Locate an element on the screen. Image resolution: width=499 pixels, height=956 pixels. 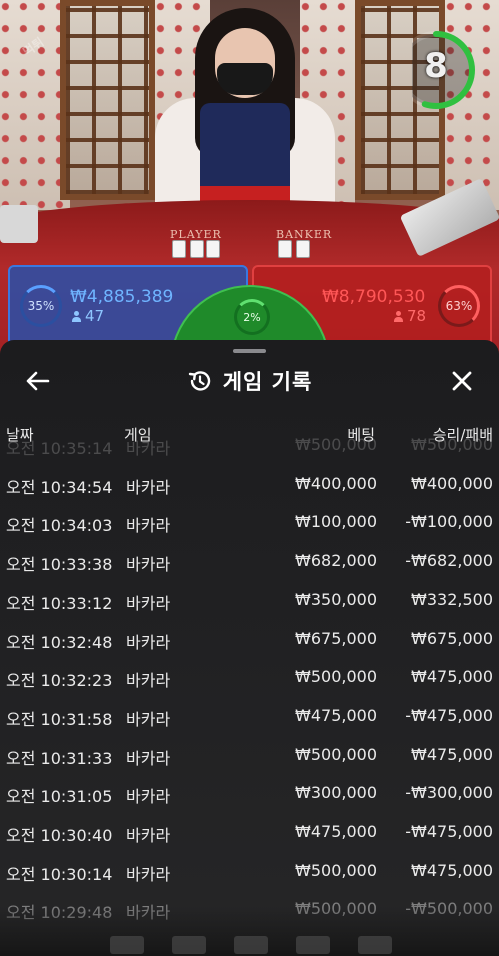
row-date: 오전 10:32:48 is located at coordinates (59, 642).